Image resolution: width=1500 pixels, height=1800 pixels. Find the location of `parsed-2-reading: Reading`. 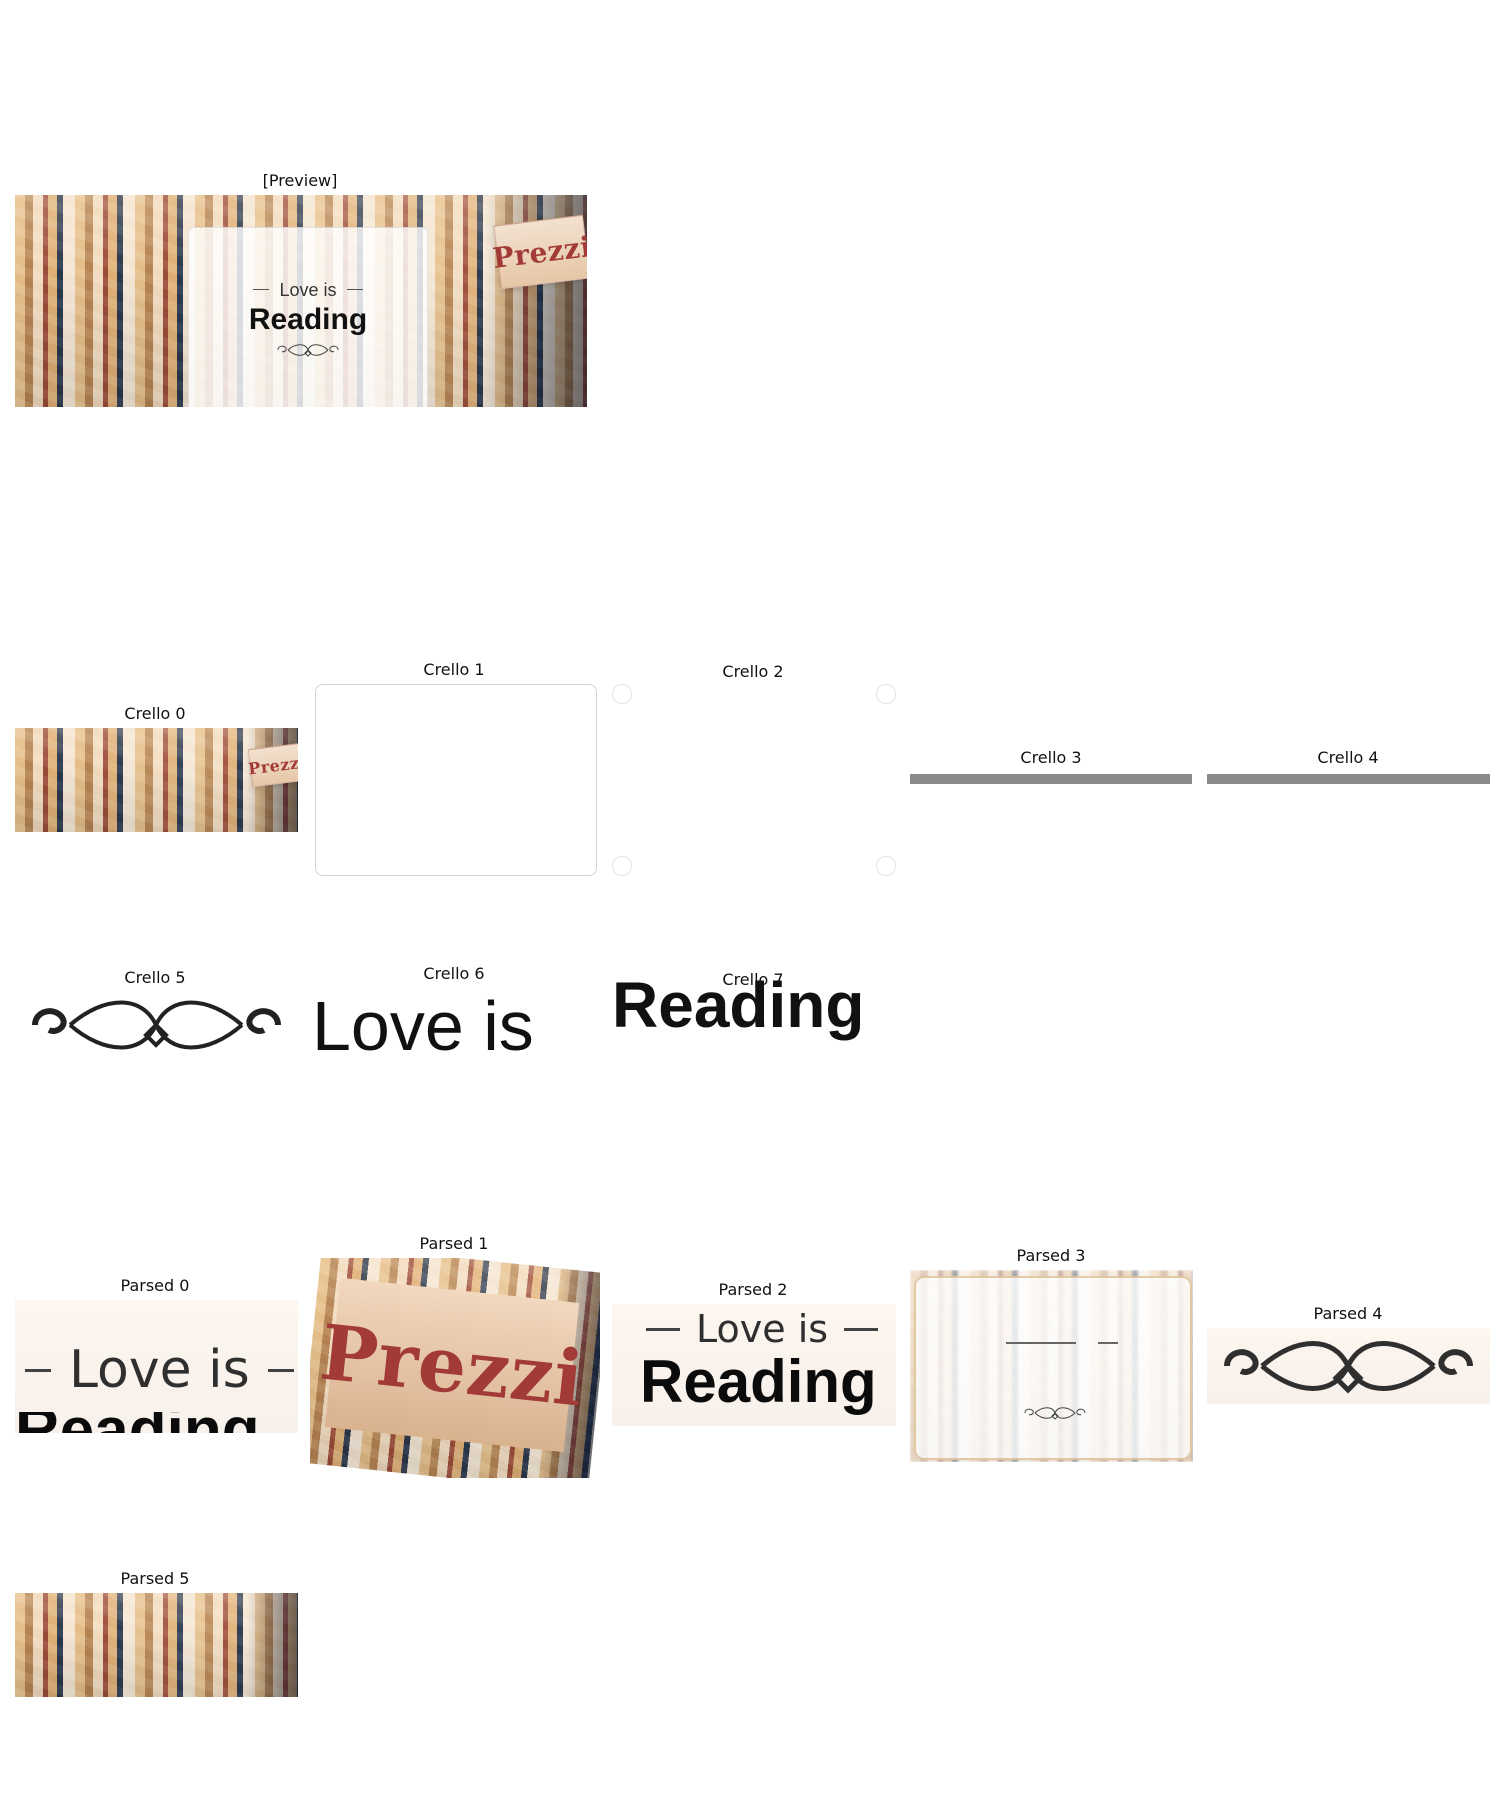

parsed-2-reading: Reading is located at coordinates (758, 1381).